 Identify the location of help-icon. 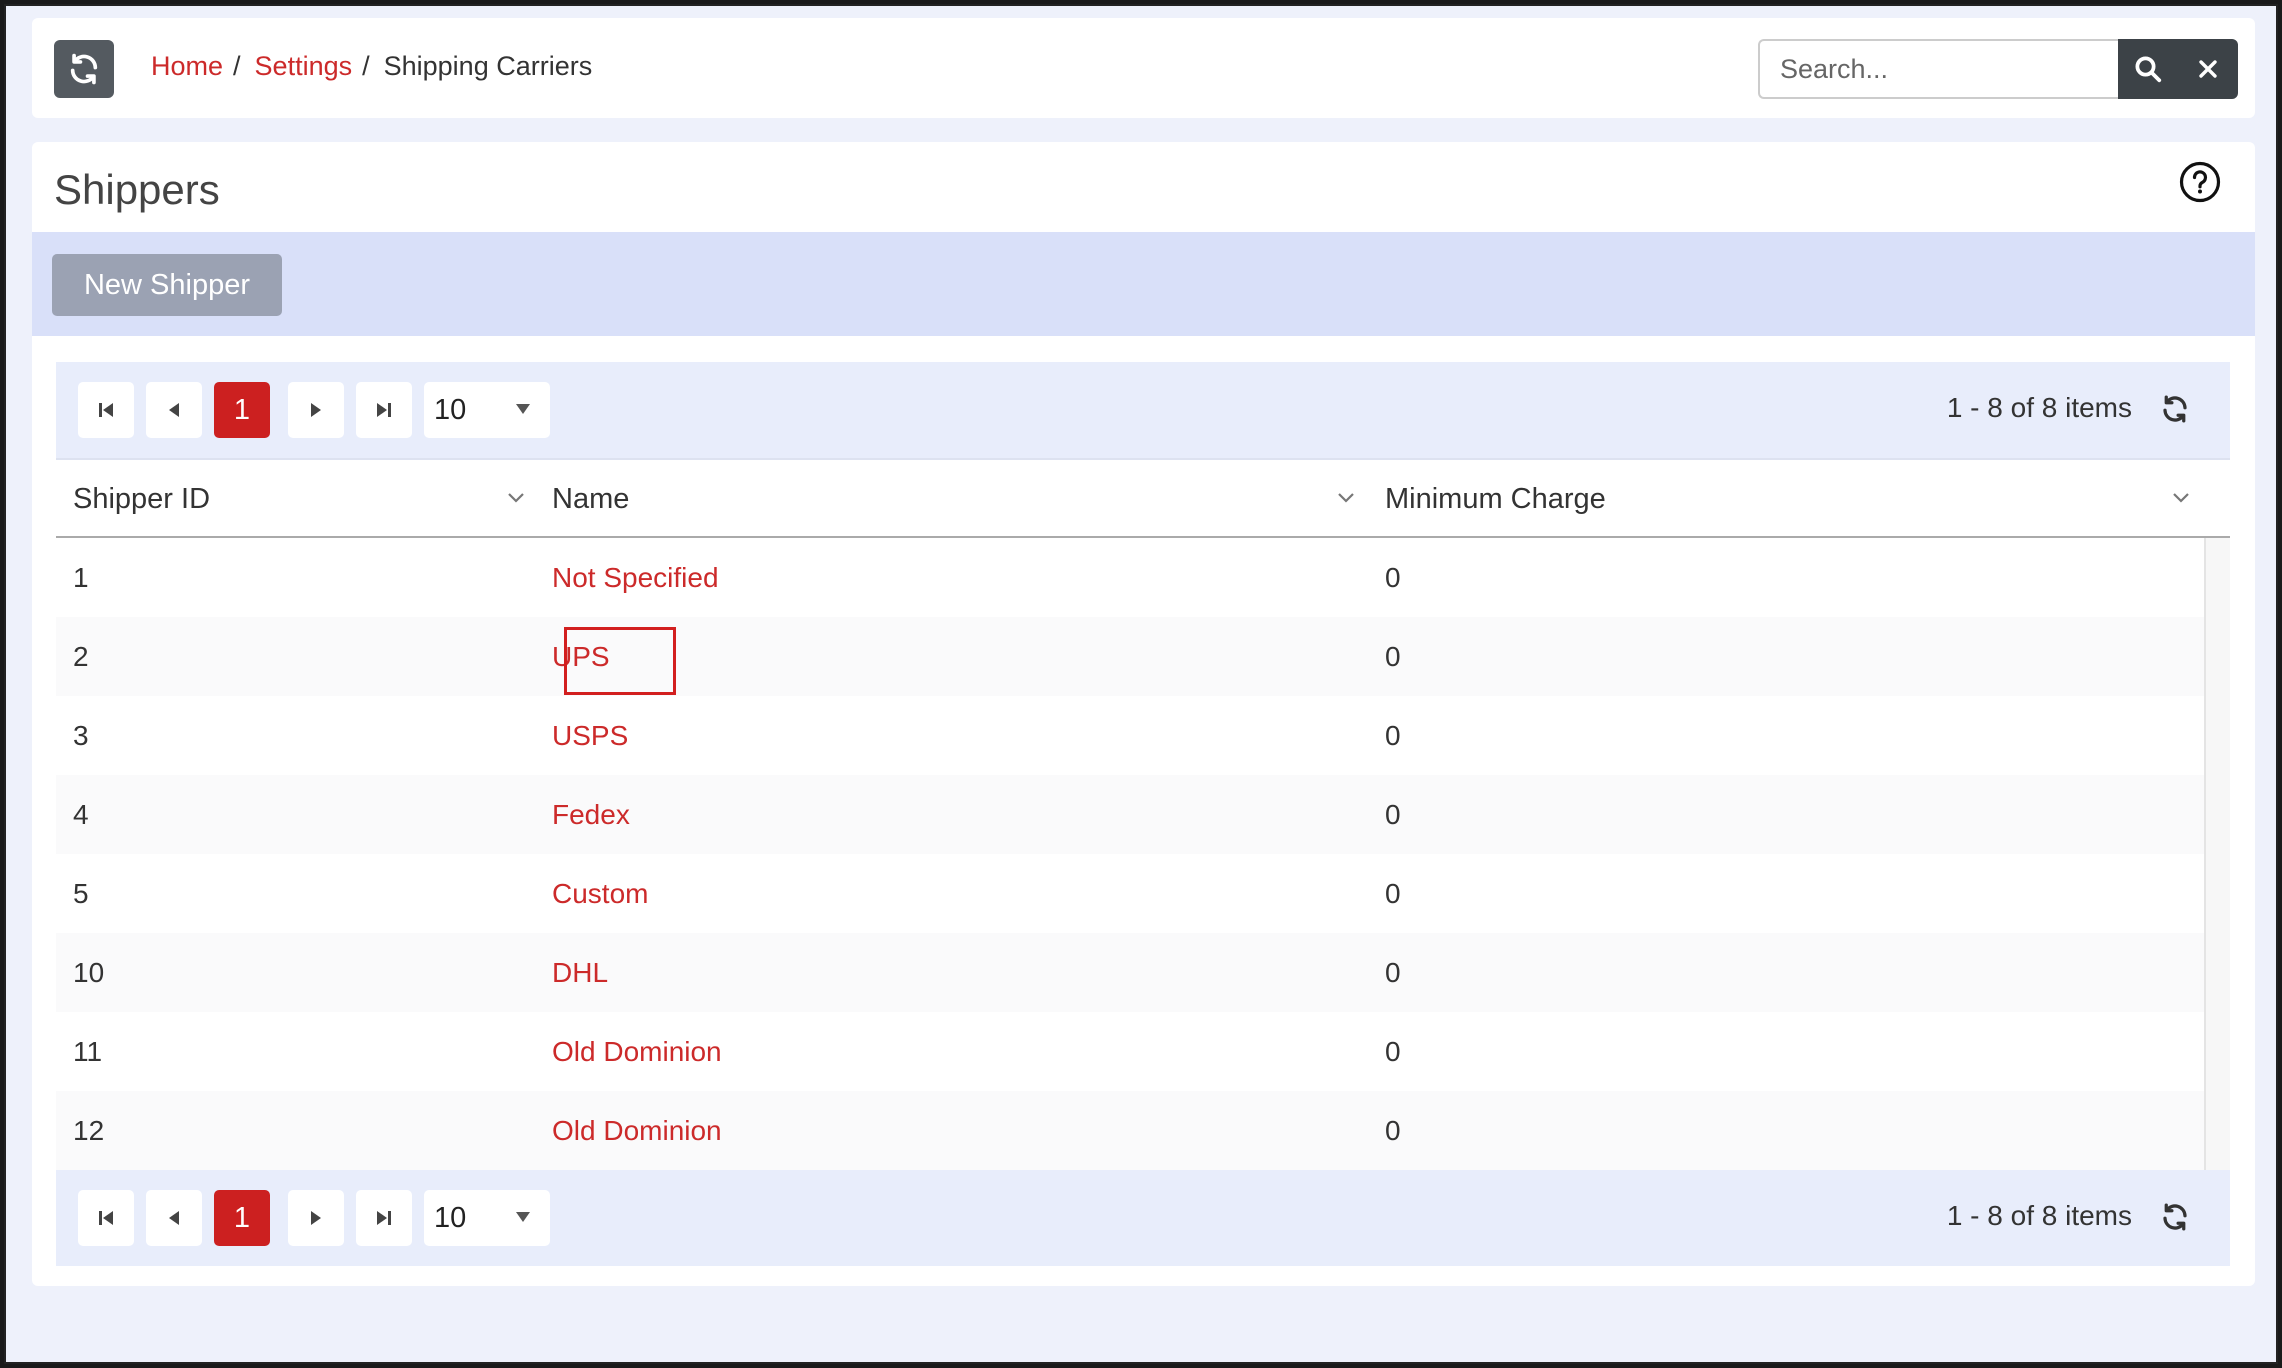
(2200, 182).